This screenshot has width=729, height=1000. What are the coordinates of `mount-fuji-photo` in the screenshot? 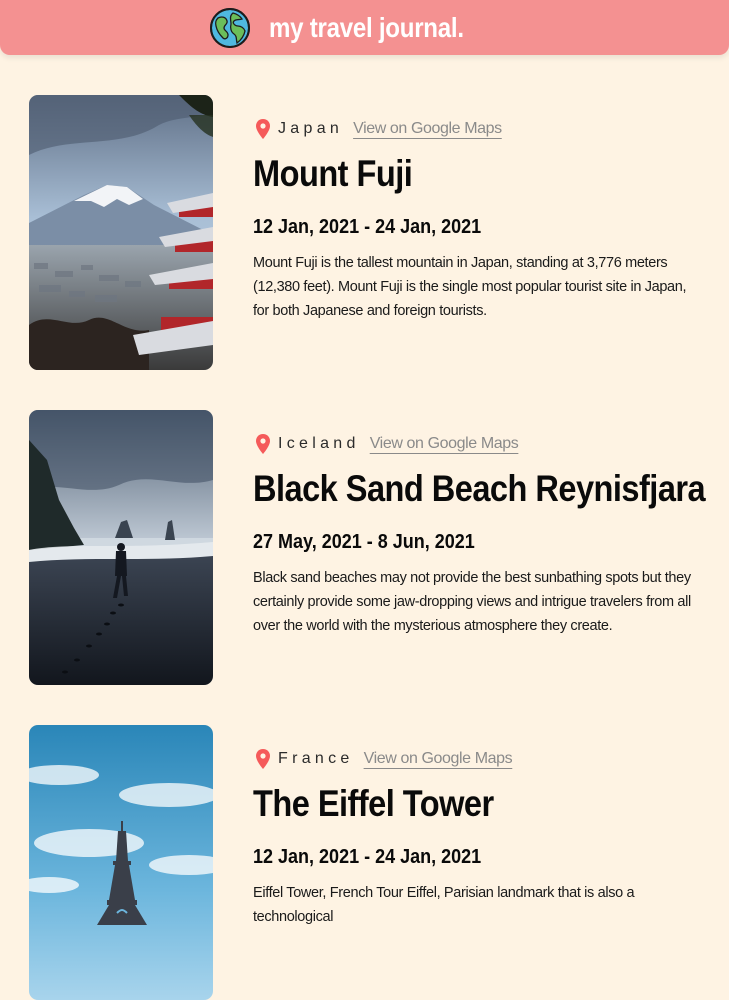 It's located at (121, 232).